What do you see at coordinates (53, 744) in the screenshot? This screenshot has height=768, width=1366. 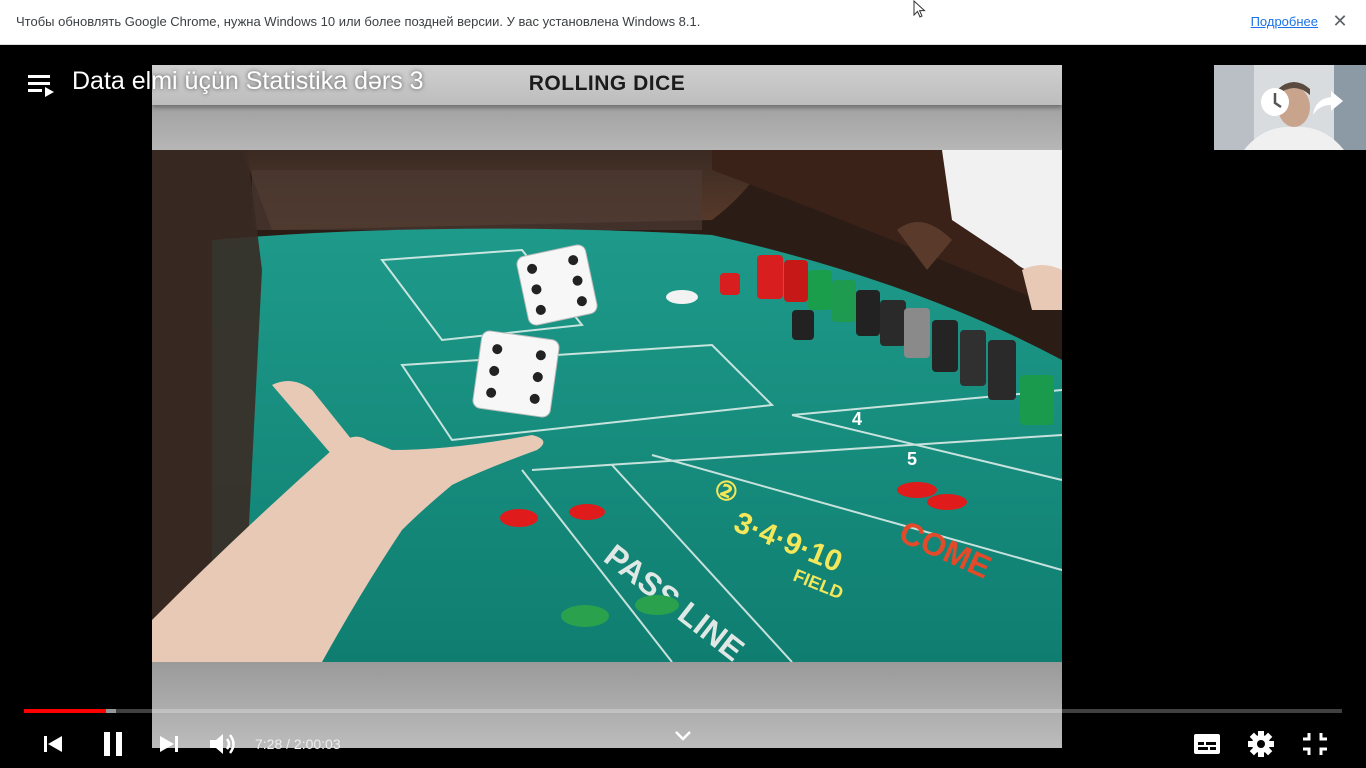 I see `previous-icon` at bounding box center [53, 744].